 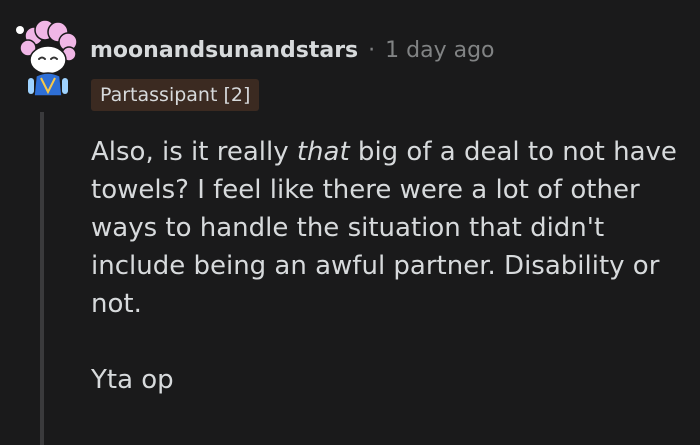 I want to click on comment-header: moonandsunandstars · 1 day ago, so click(x=292, y=50).